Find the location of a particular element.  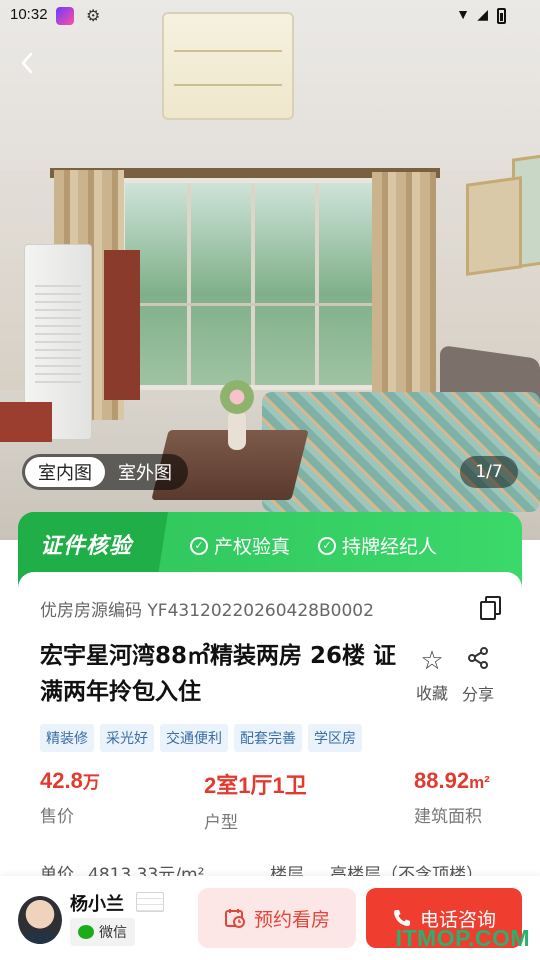

verification-item-label: 产权验真 is located at coordinates (252, 547).